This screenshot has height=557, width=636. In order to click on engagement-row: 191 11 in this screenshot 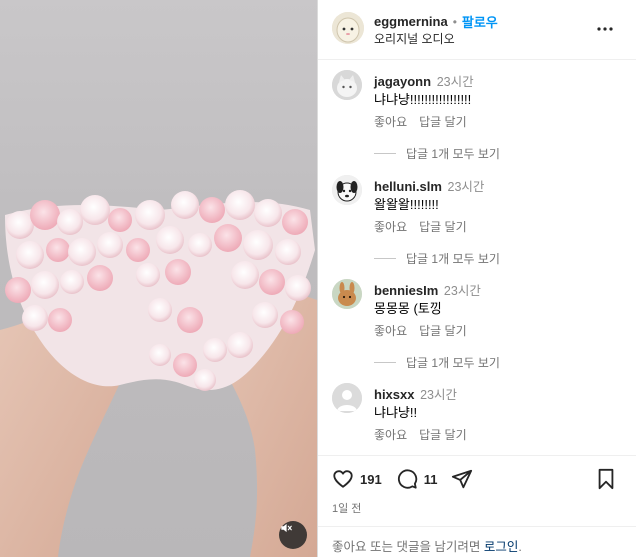, I will do `click(409, 479)`.